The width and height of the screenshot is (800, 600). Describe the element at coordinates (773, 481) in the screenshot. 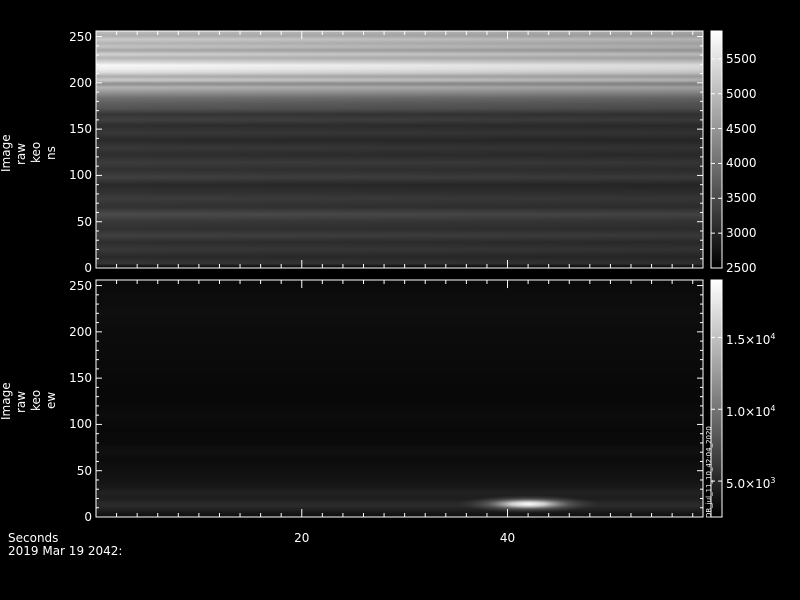

I see `ew-cbar-label-exponent: 3` at that location.